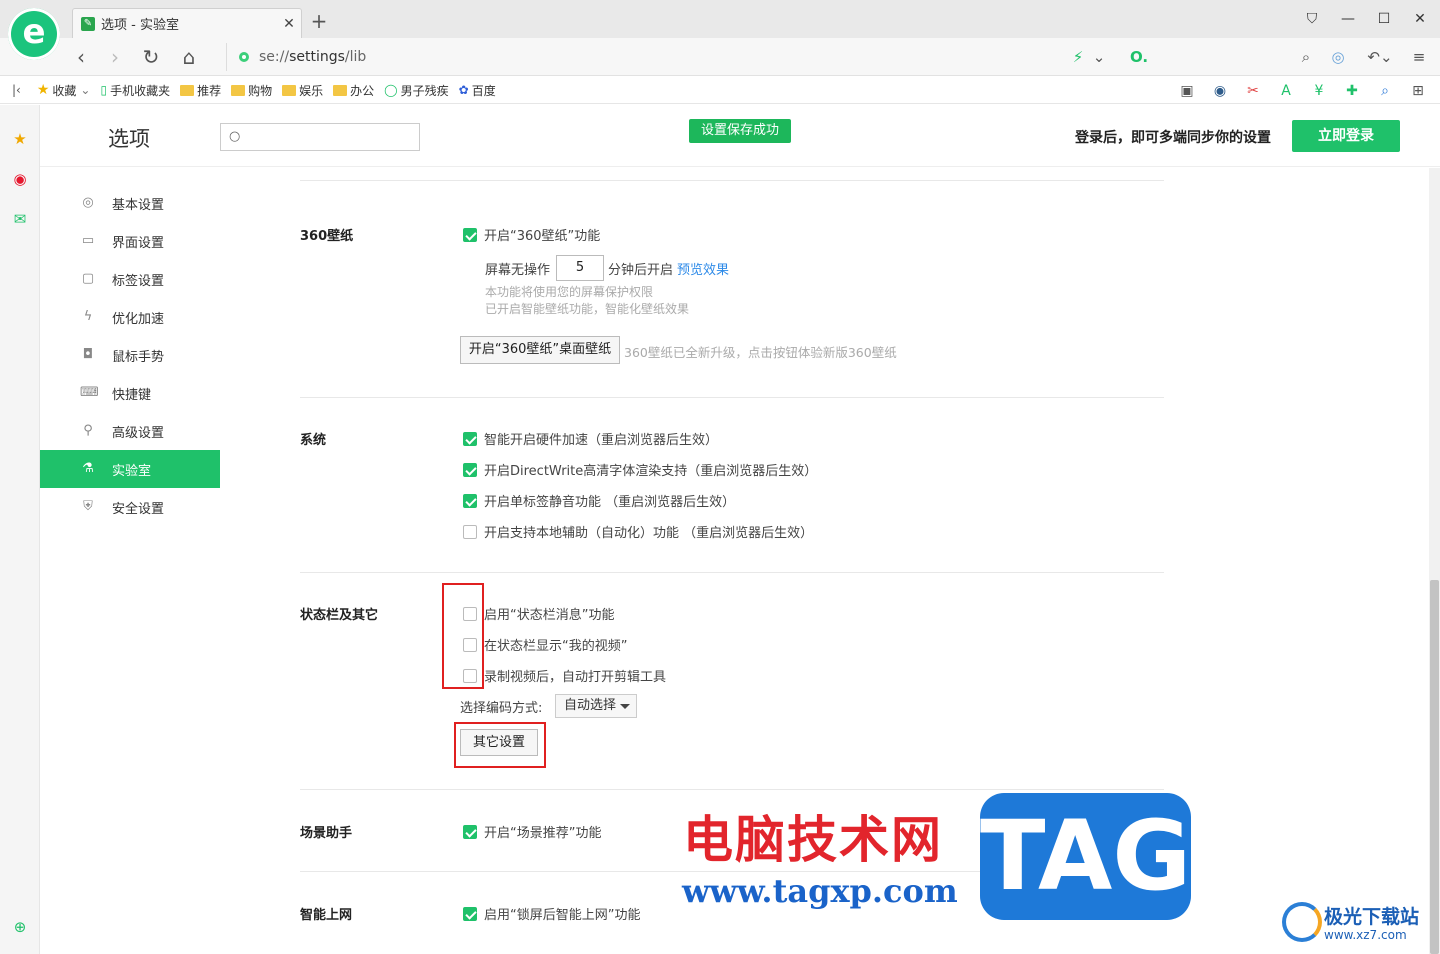 This screenshot has width=1440, height=954. What do you see at coordinates (1385, 91) in the screenshot?
I see `search-ext-icon: ⌕` at bounding box center [1385, 91].